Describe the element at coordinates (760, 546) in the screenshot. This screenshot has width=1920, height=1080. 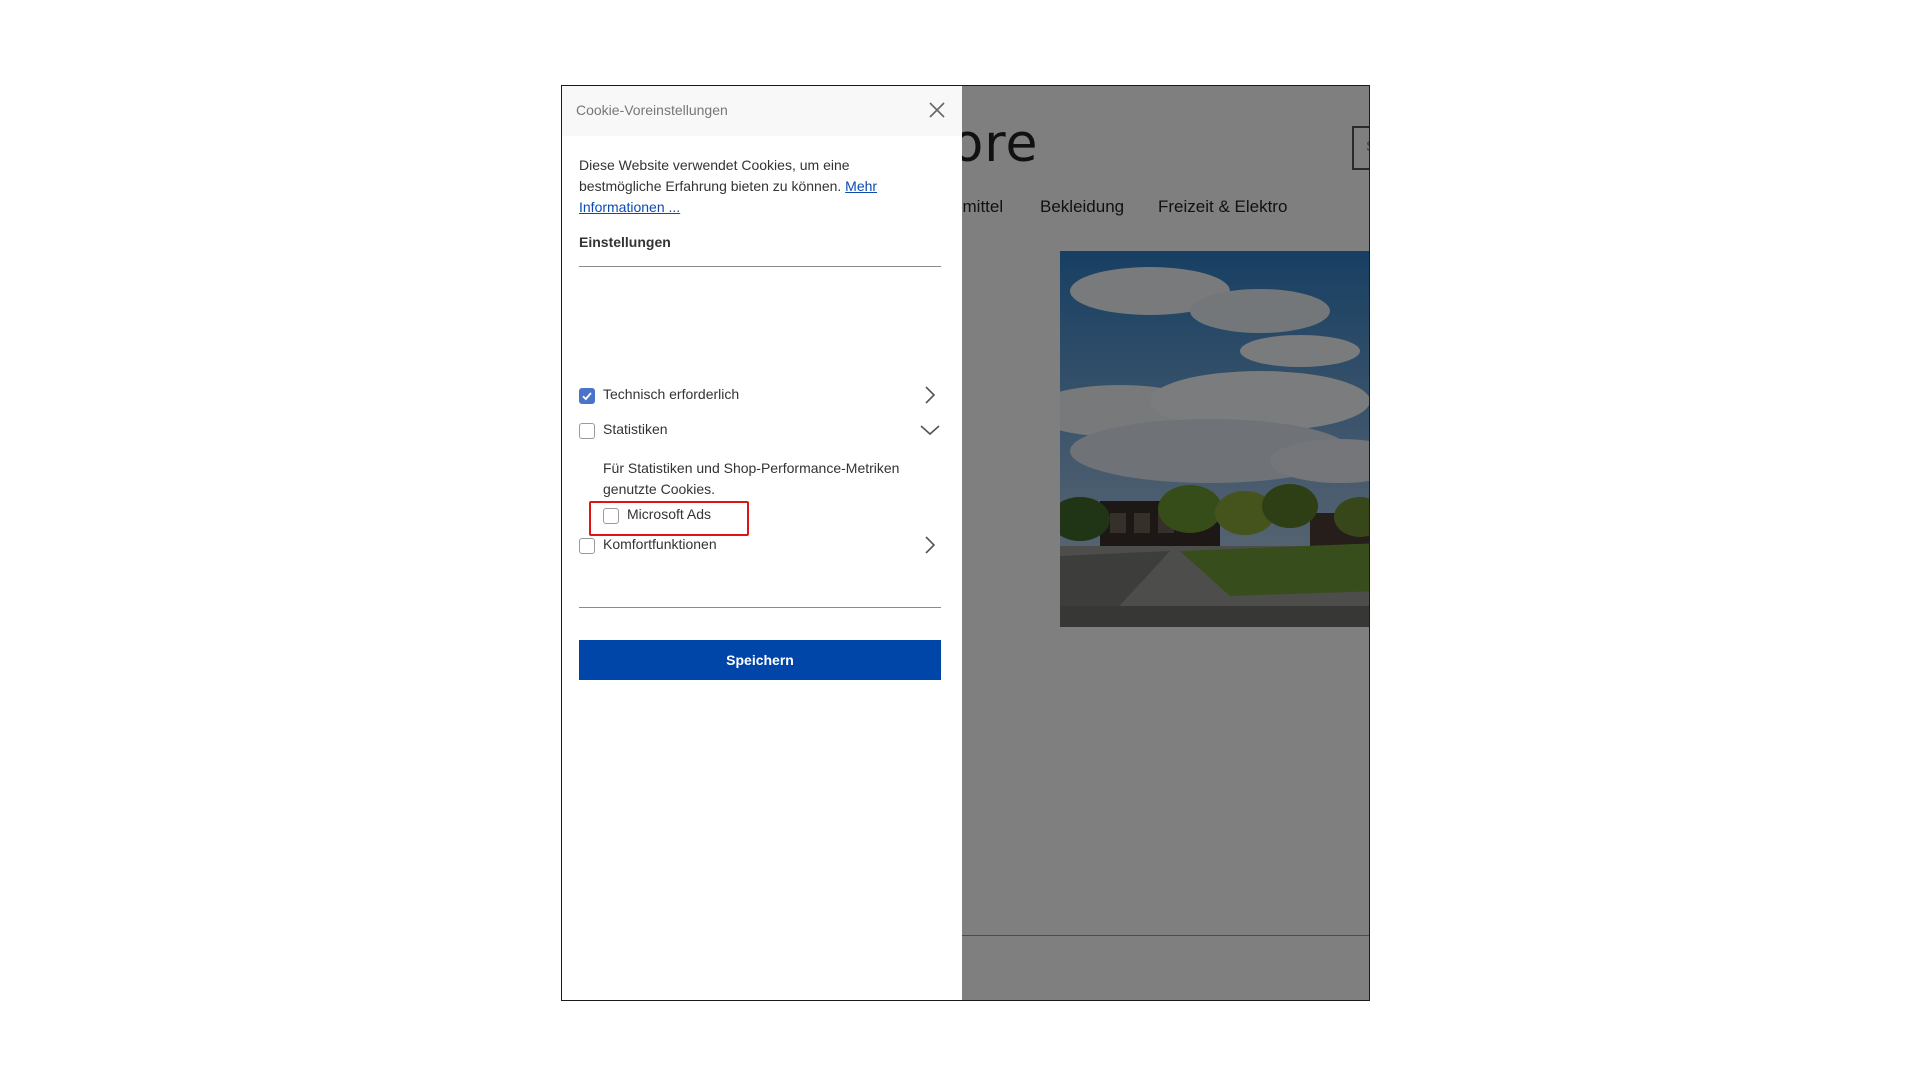
I see `cookie-group-komfortfunktionen: Komfortfunktionen` at that location.